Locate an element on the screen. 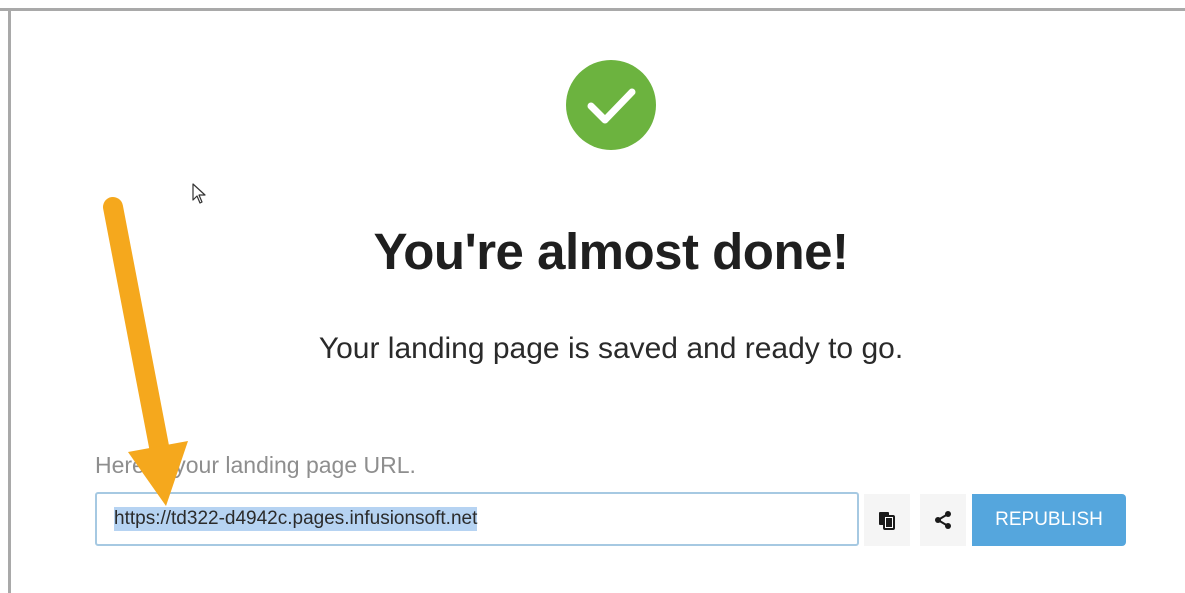 The image size is (1185, 593). republish-button: REPUBLISH is located at coordinates (1049, 520).